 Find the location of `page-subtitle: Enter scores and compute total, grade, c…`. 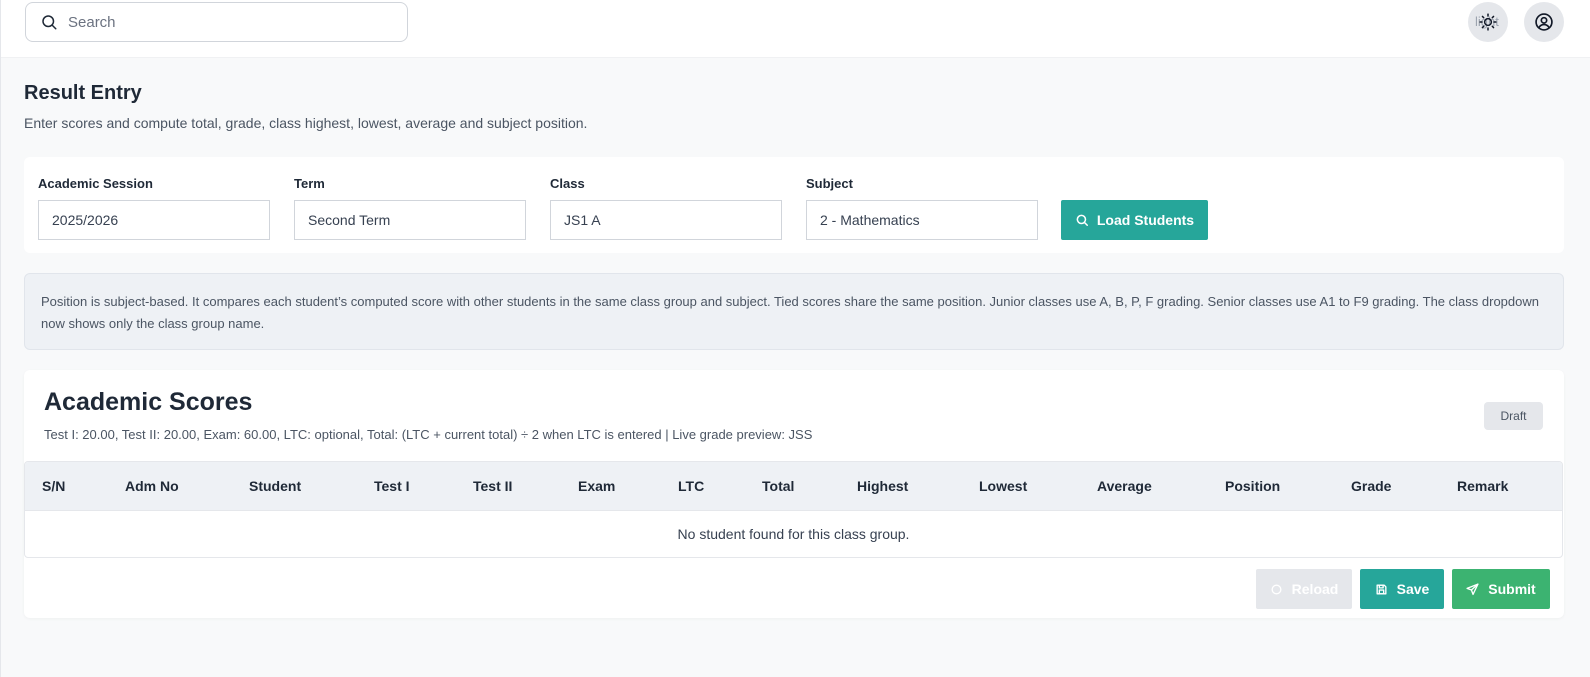

page-subtitle: Enter scores and compute total, grade, c… is located at coordinates (306, 123).